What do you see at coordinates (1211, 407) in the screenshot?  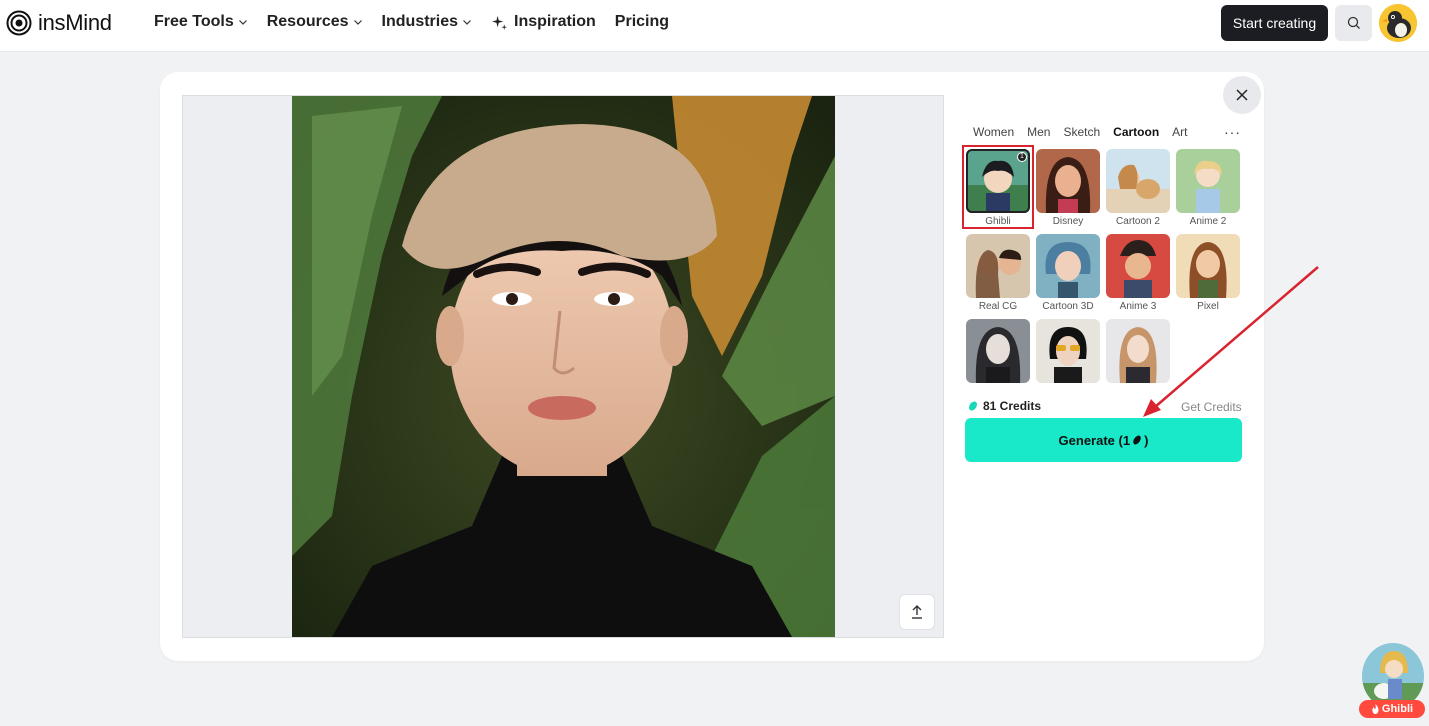 I see `get-credits-link: Get Credits` at bounding box center [1211, 407].